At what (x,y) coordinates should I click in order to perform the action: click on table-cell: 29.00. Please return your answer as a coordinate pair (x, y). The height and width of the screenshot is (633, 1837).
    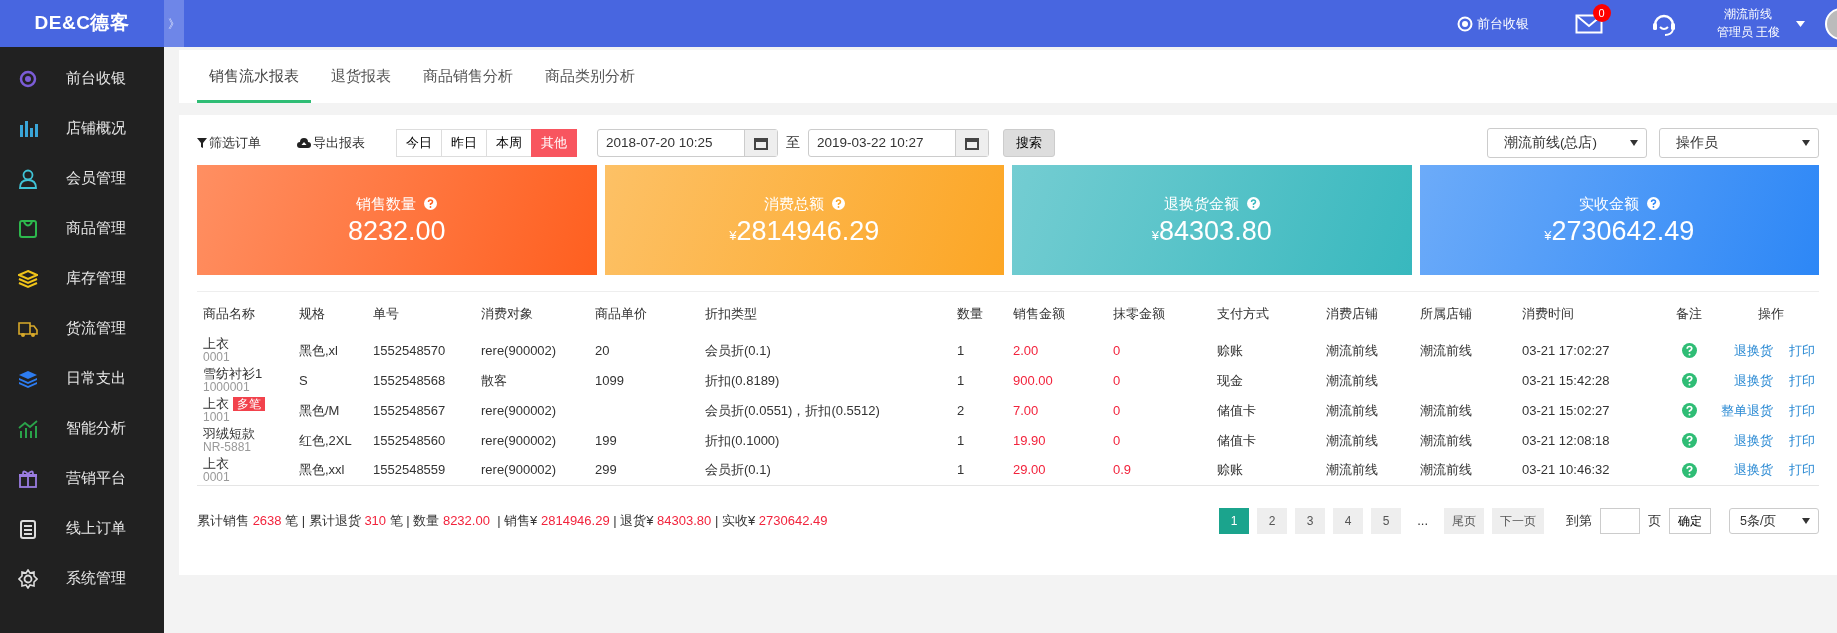
    Looking at the image, I should click on (1029, 470).